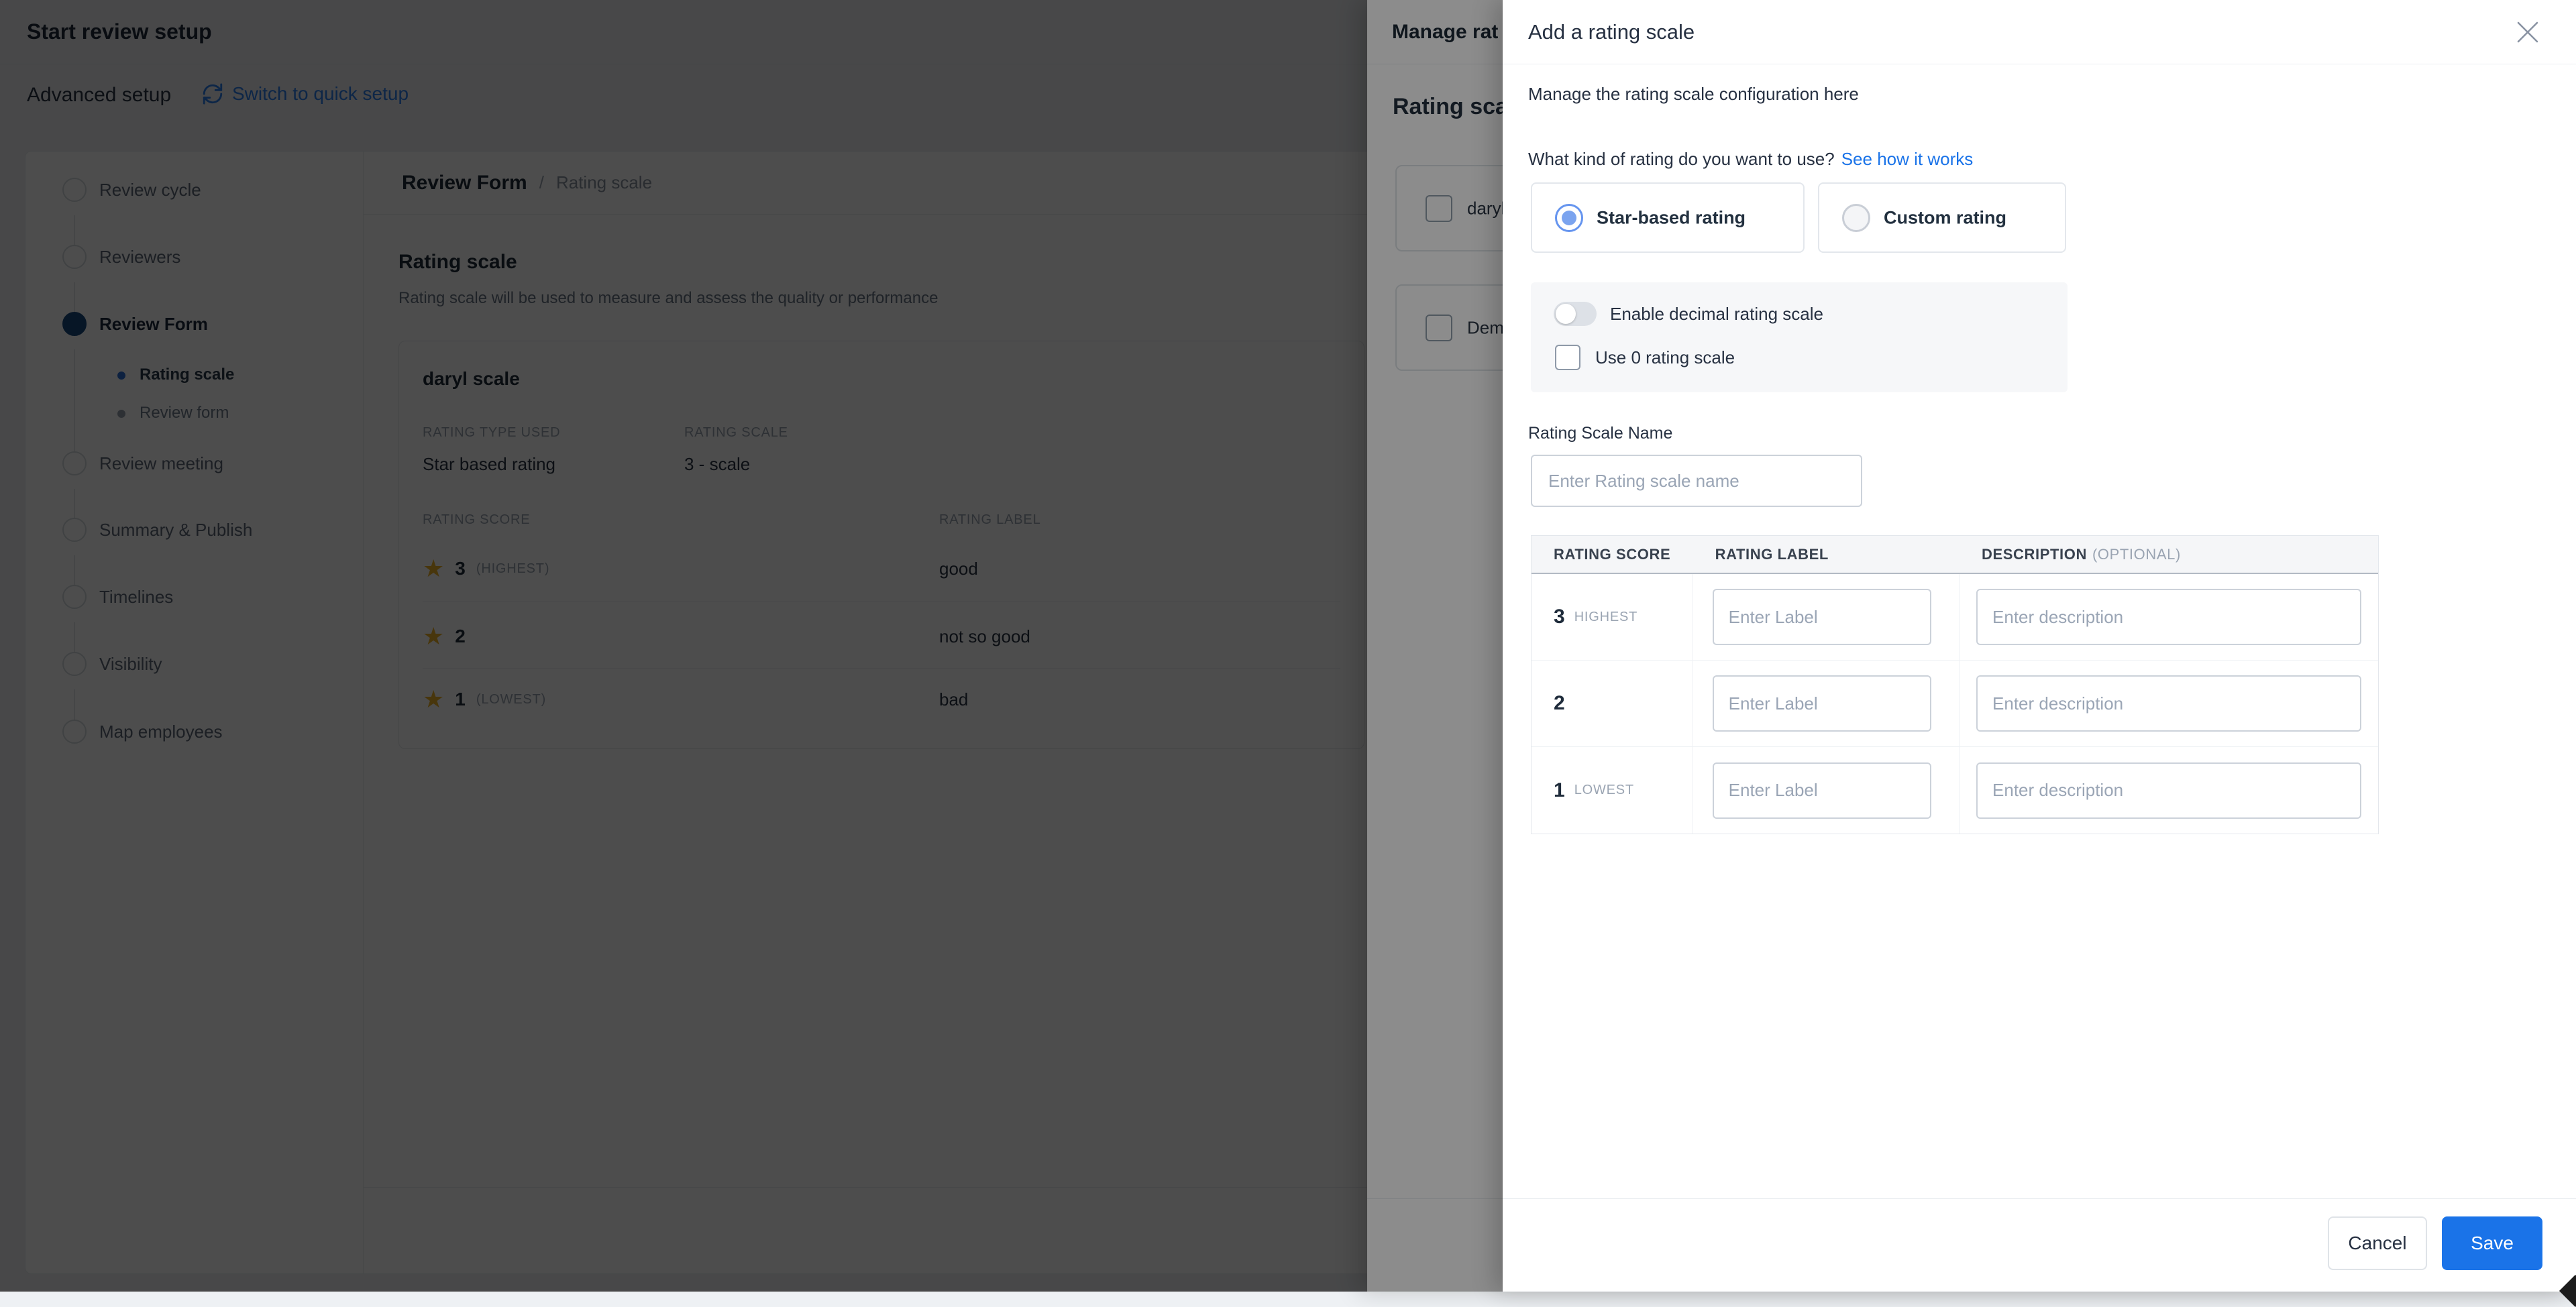 Image resolution: width=2576 pixels, height=1307 pixels. Describe the element at coordinates (1612, 703) in the screenshot. I see `score-cell: 2` at that location.